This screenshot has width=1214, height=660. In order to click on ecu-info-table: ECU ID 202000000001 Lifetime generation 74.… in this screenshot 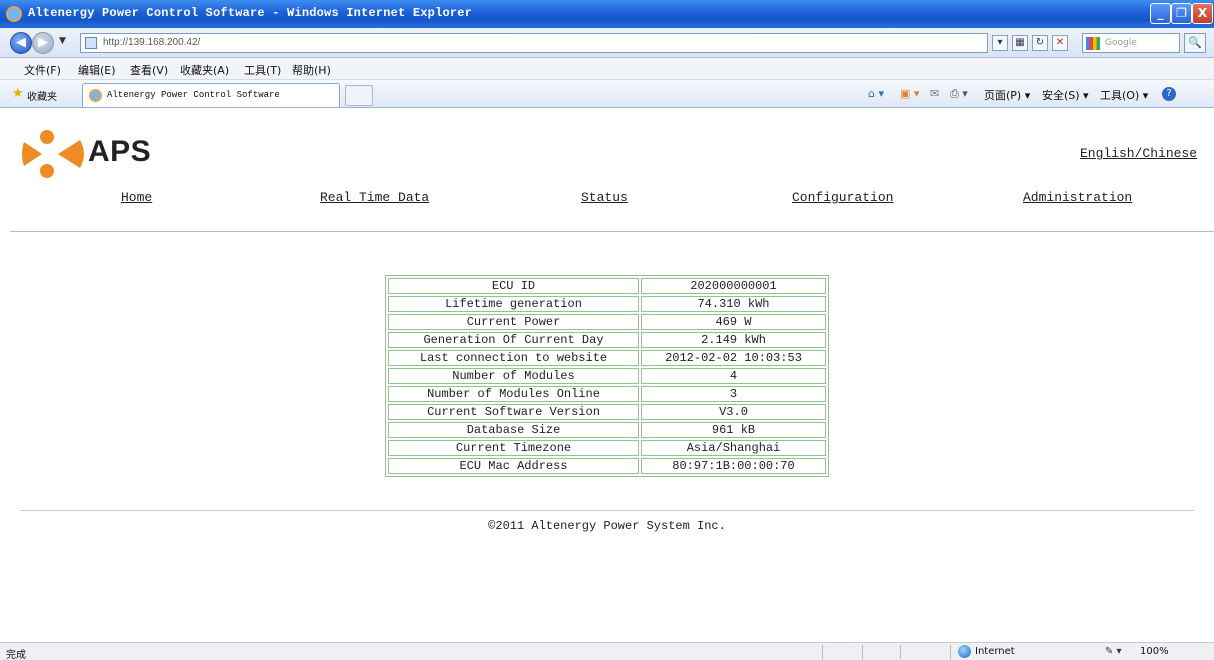, I will do `click(607, 376)`.